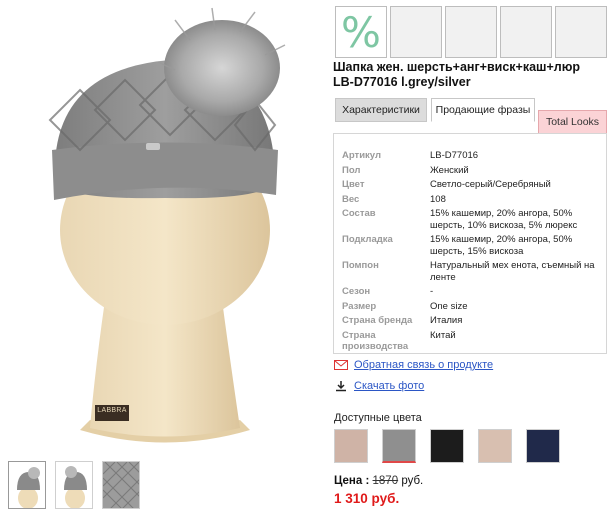 The image size is (607, 511). Describe the element at coordinates (341, 365) in the screenshot. I see `envelope-icon` at that location.